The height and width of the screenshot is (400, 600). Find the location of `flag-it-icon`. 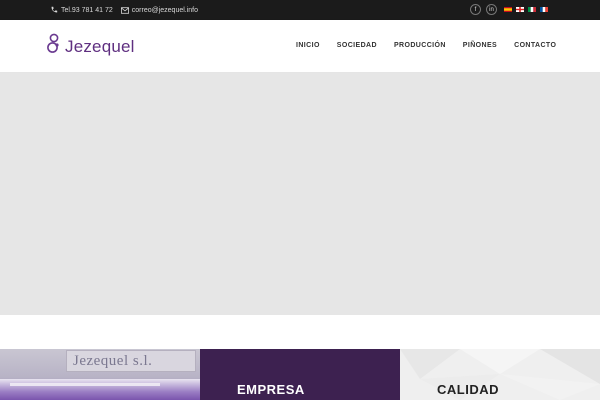

flag-it-icon is located at coordinates (532, 9).